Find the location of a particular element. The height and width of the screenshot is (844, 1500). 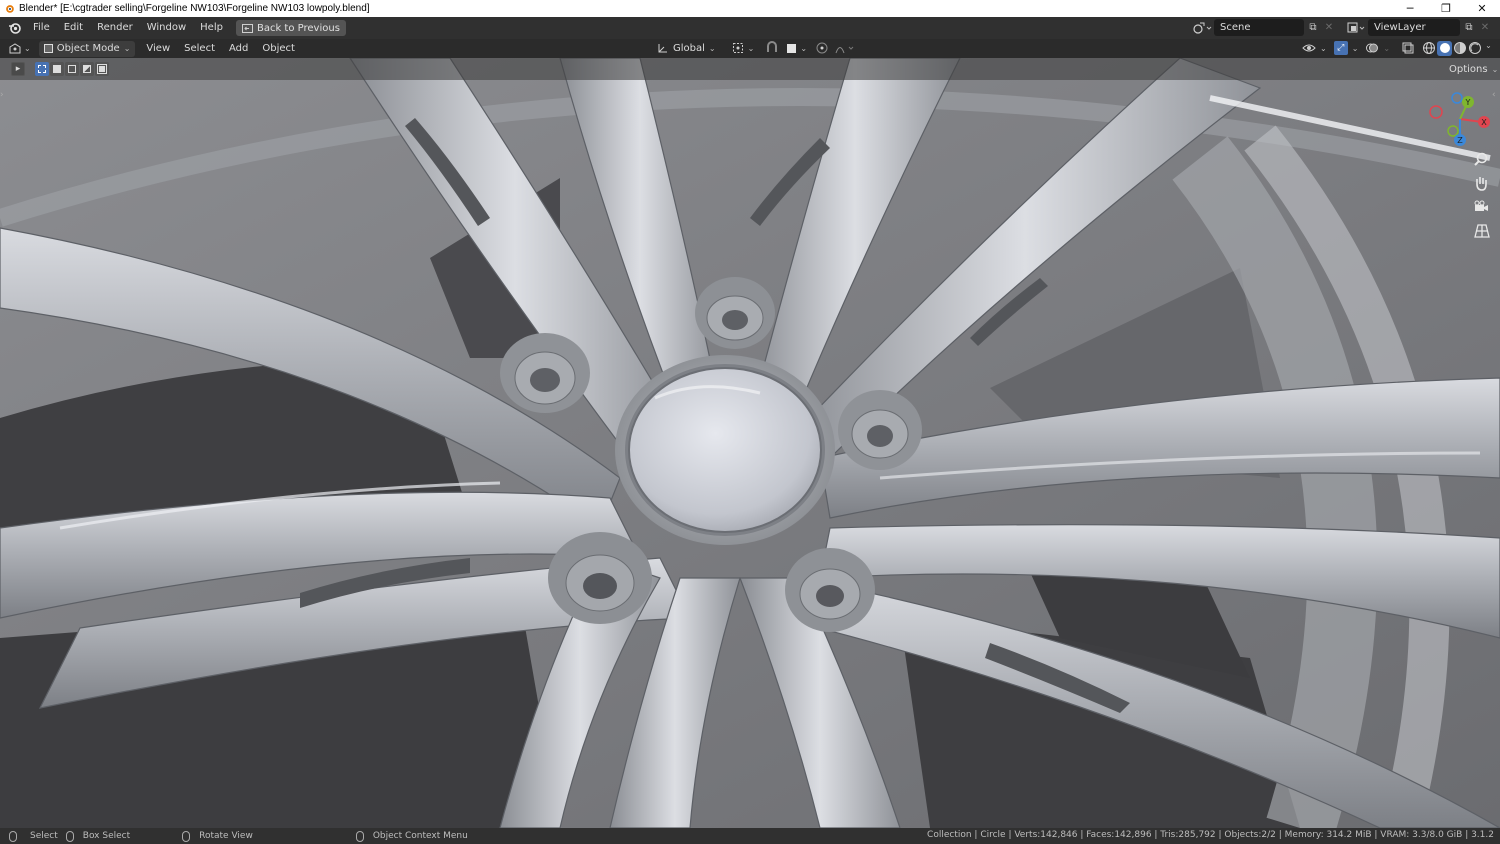

gizmo-y-axis: Y is located at coordinates (1468, 102).